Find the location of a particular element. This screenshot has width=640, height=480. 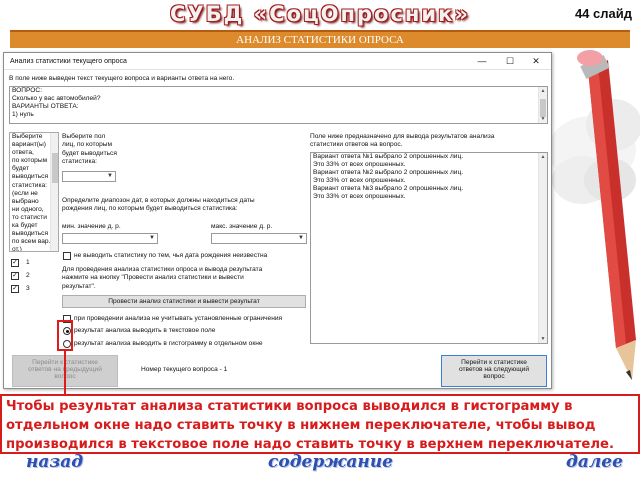

results-label-line: статистики ответов на вопрос. is located at coordinates (356, 145).